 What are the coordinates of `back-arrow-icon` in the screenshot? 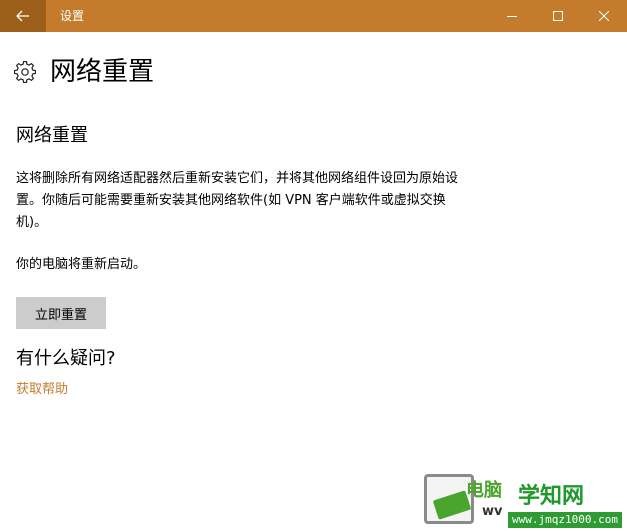 It's located at (22, 16).